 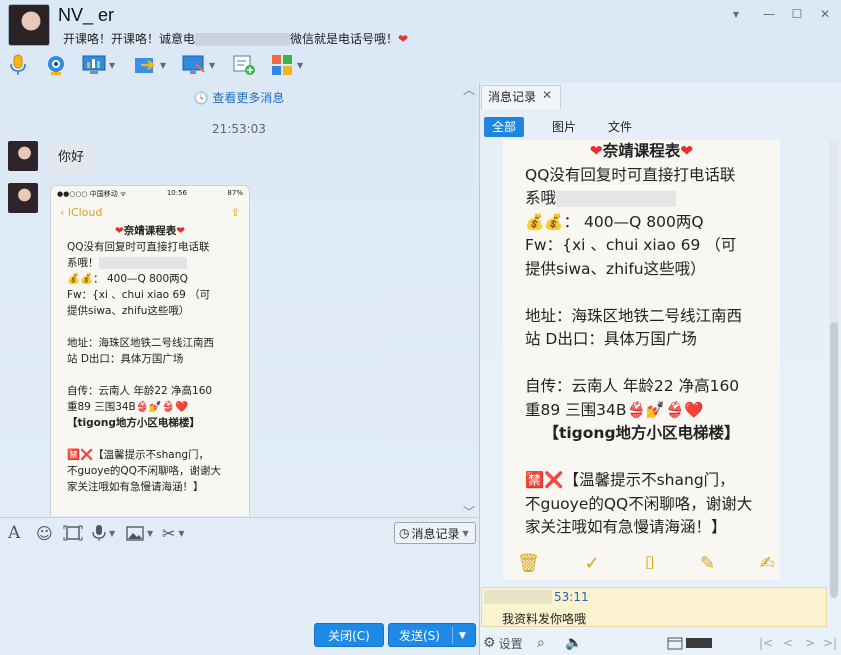 I want to click on gear-icon: ⚙, so click(x=489, y=643).